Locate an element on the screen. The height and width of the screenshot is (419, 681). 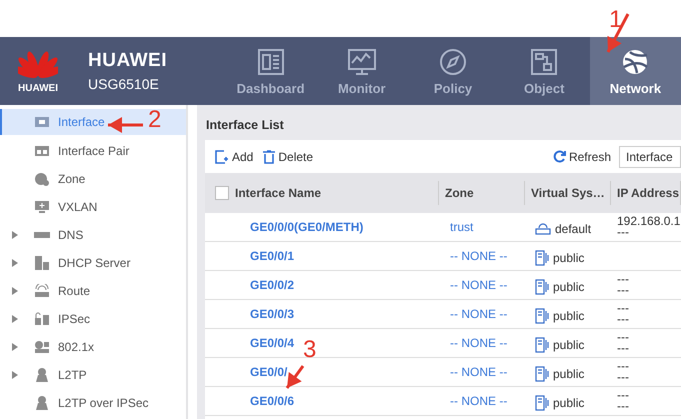
add-button: Add is located at coordinates (234, 157).